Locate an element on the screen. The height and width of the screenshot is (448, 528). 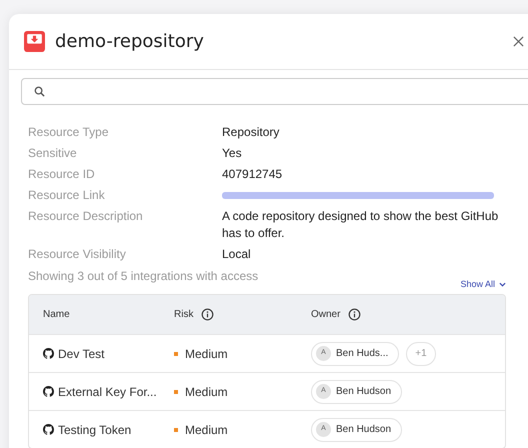
search-icon is located at coordinates (39, 91).